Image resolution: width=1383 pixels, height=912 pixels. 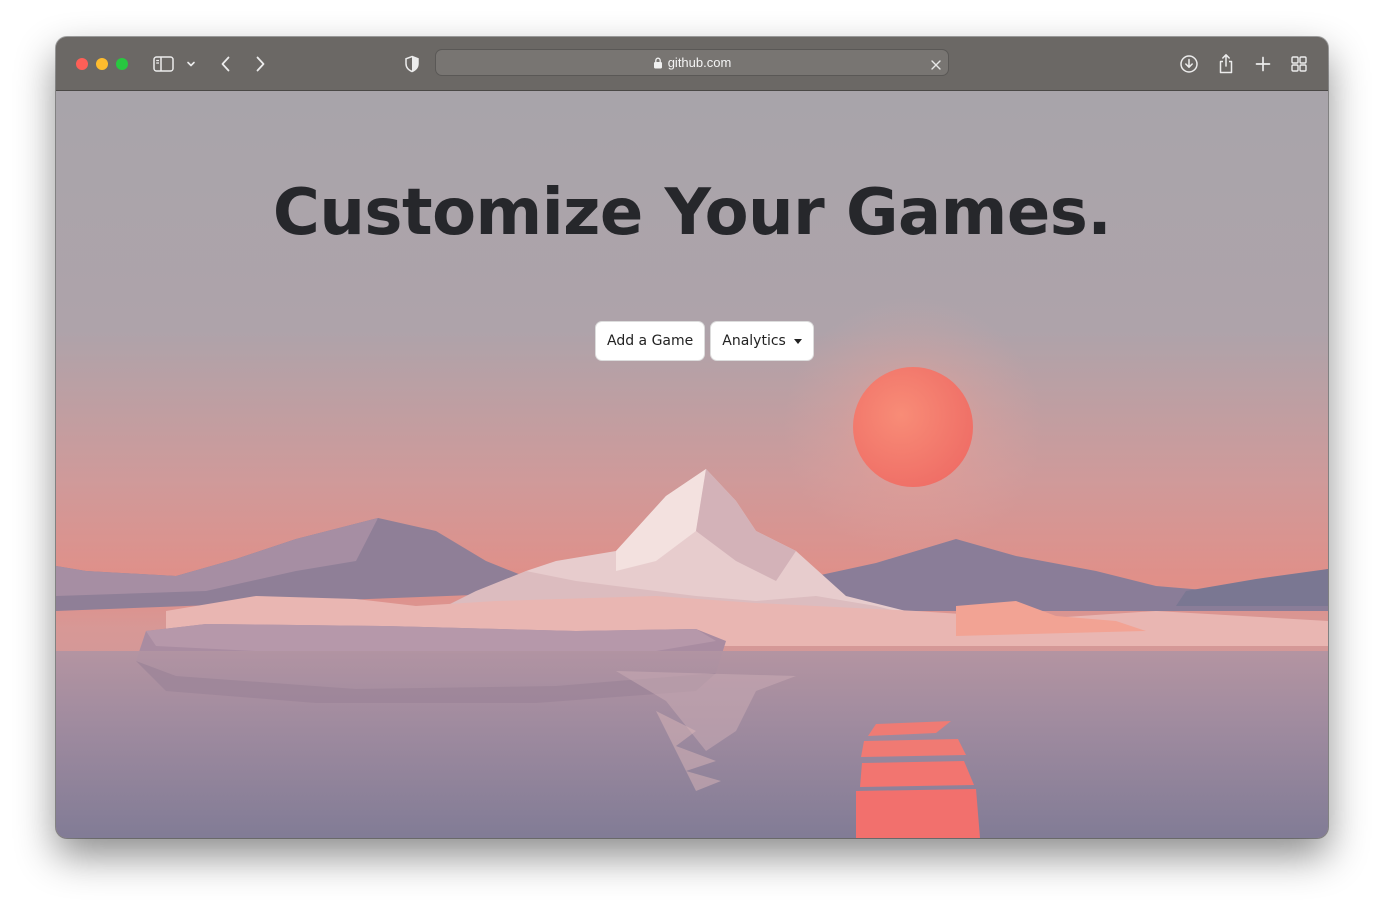 I want to click on analytics-label: Analytics, so click(x=754, y=341).